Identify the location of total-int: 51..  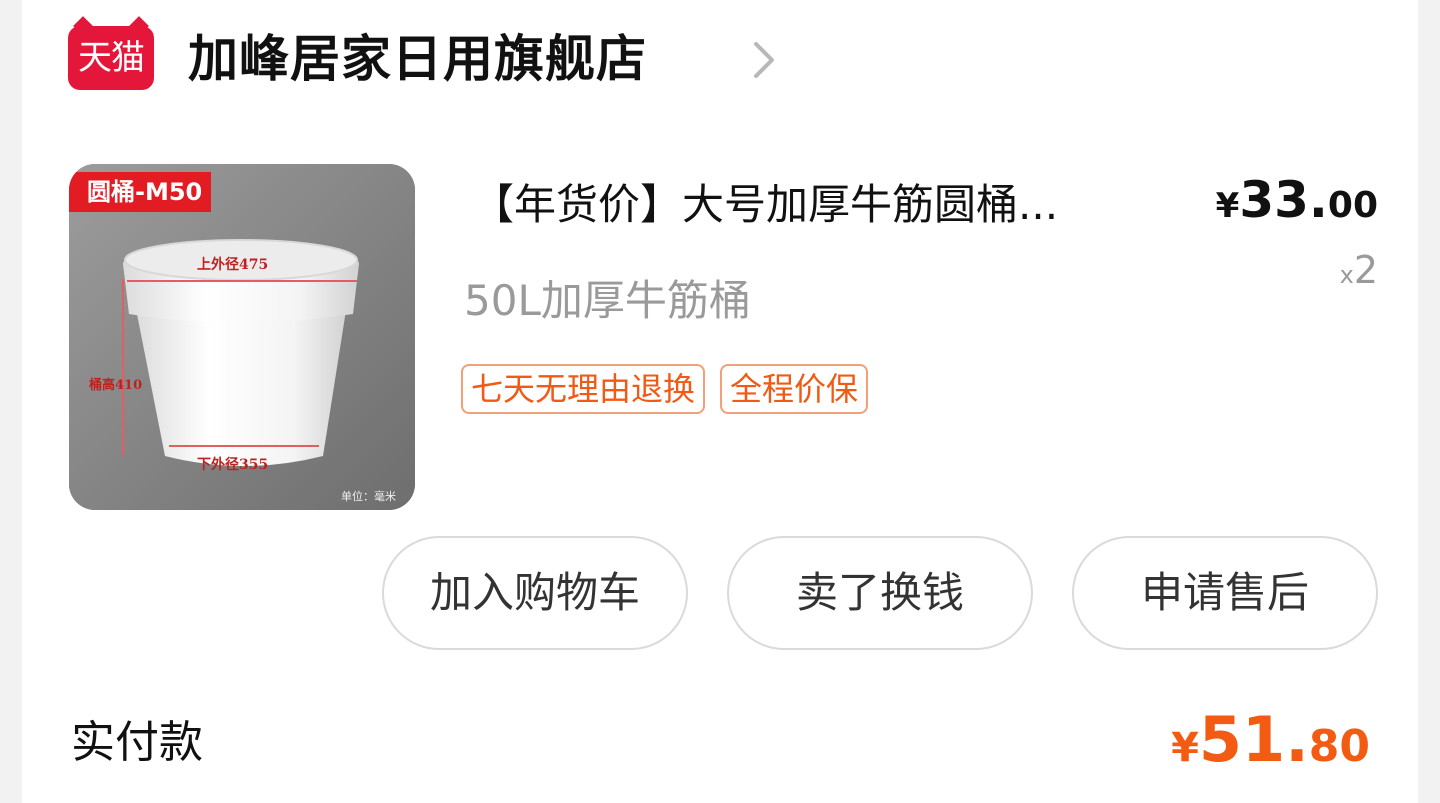
(1253, 739).